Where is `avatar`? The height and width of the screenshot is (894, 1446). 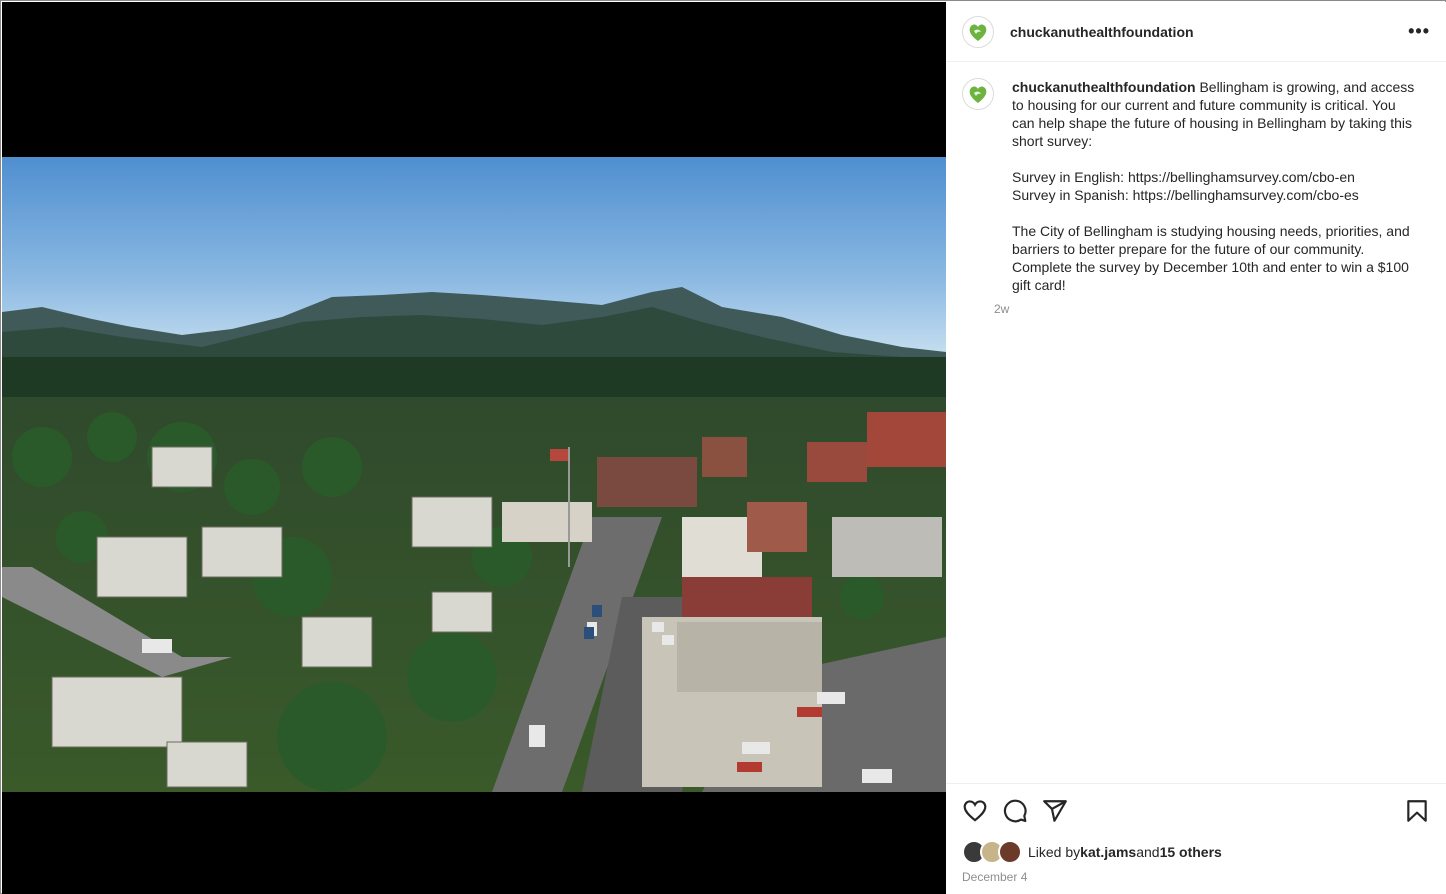
avatar is located at coordinates (1010, 852).